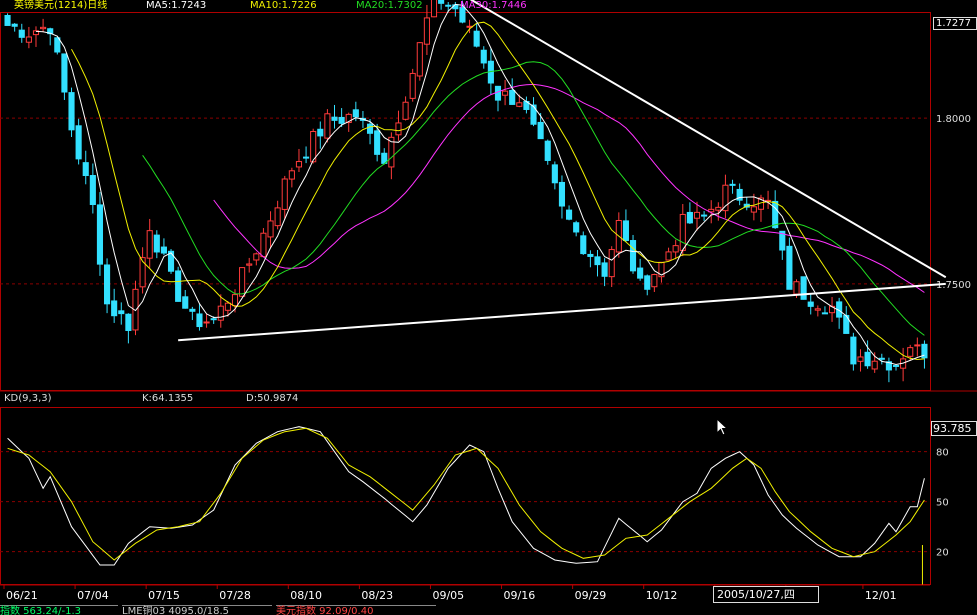  I want to click on ma5-label: MA5:1.7243, so click(176, 5).